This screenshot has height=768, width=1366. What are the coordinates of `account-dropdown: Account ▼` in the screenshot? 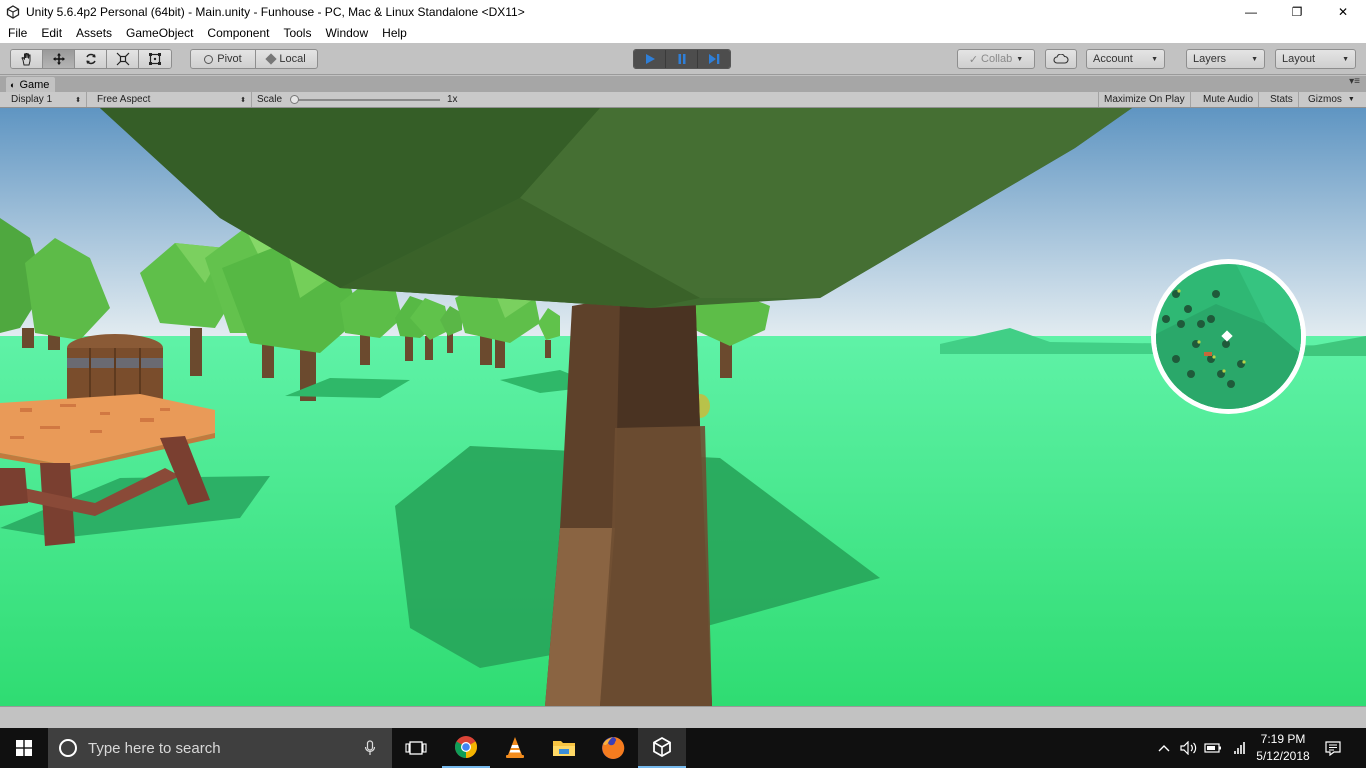 It's located at (1125, 59).